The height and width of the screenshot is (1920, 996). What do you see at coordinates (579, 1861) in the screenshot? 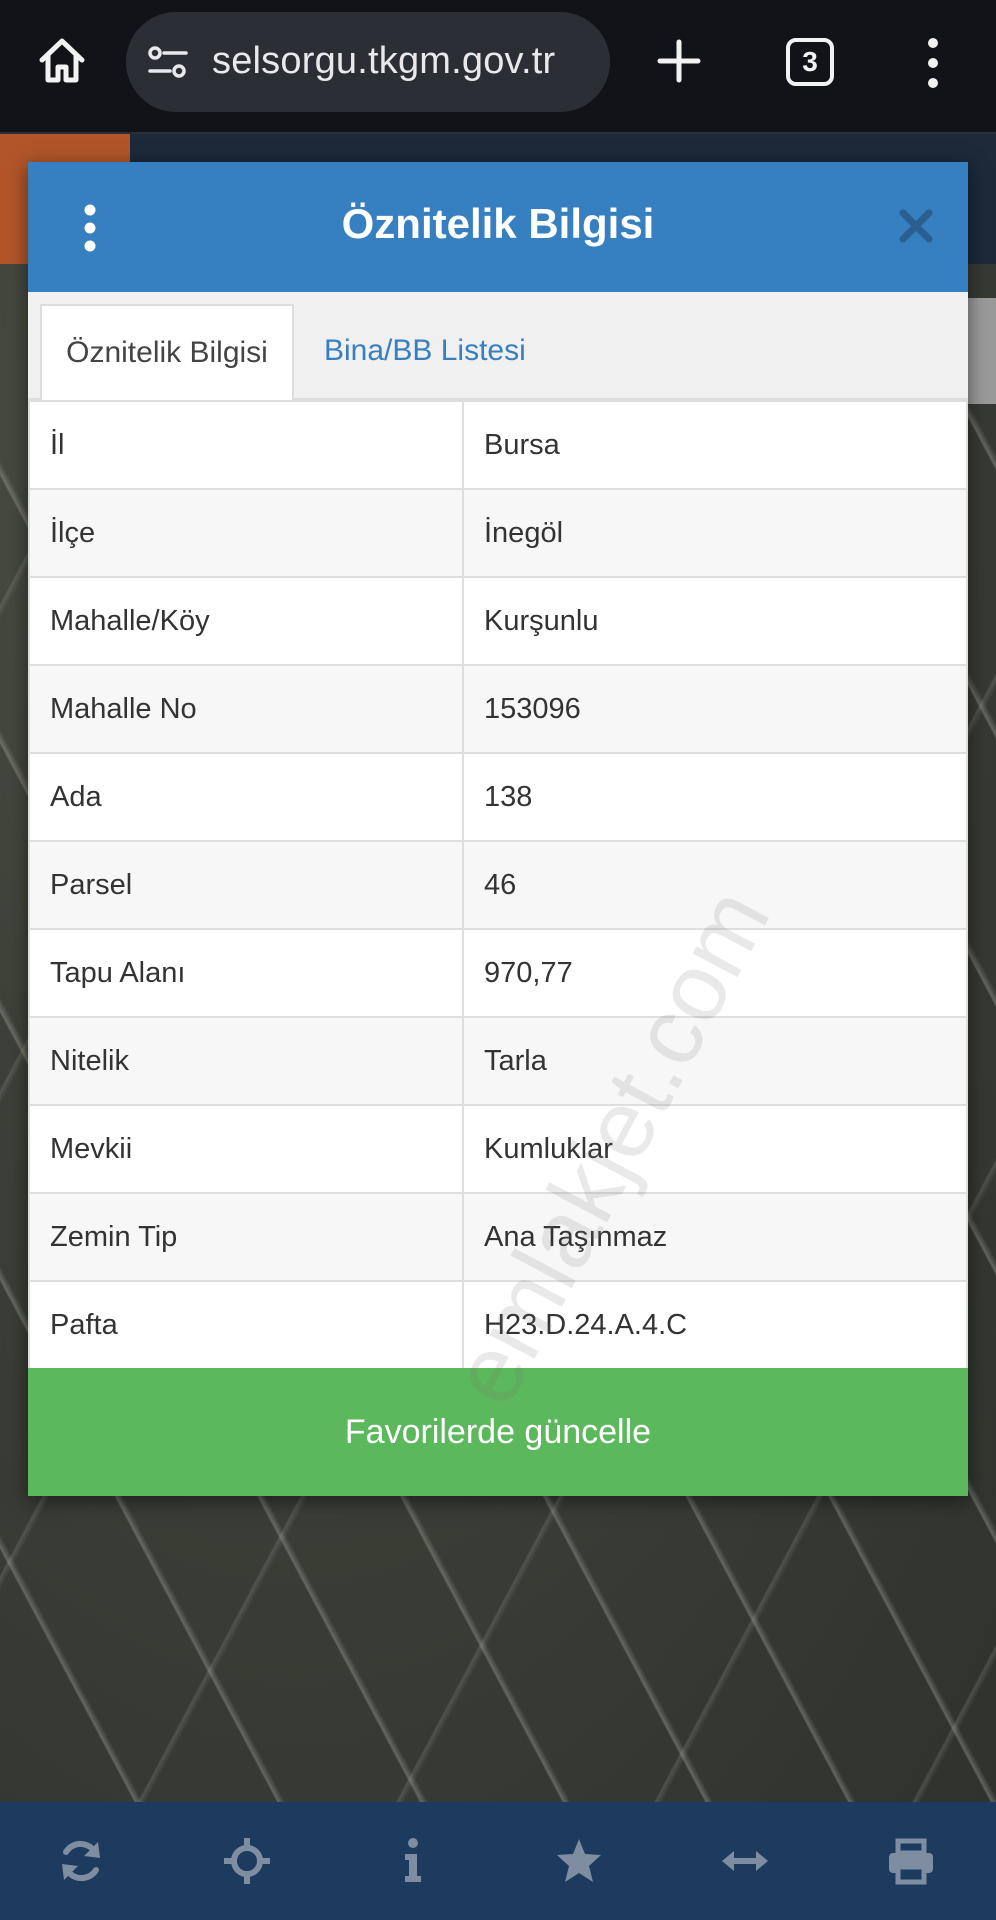
I see `star-icon` at bounding box center [579, 1861].